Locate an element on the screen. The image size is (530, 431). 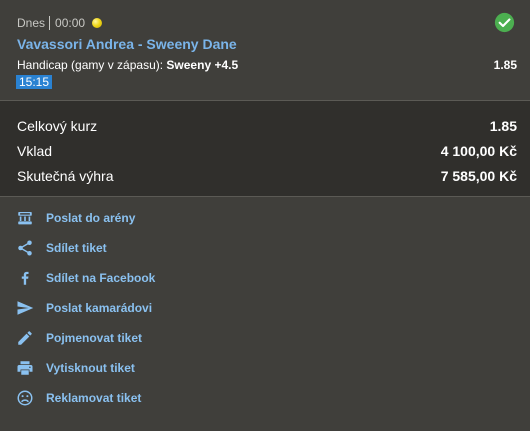
print-ticket-button: Vytisknout tiket is located at coordinates (75, 368).